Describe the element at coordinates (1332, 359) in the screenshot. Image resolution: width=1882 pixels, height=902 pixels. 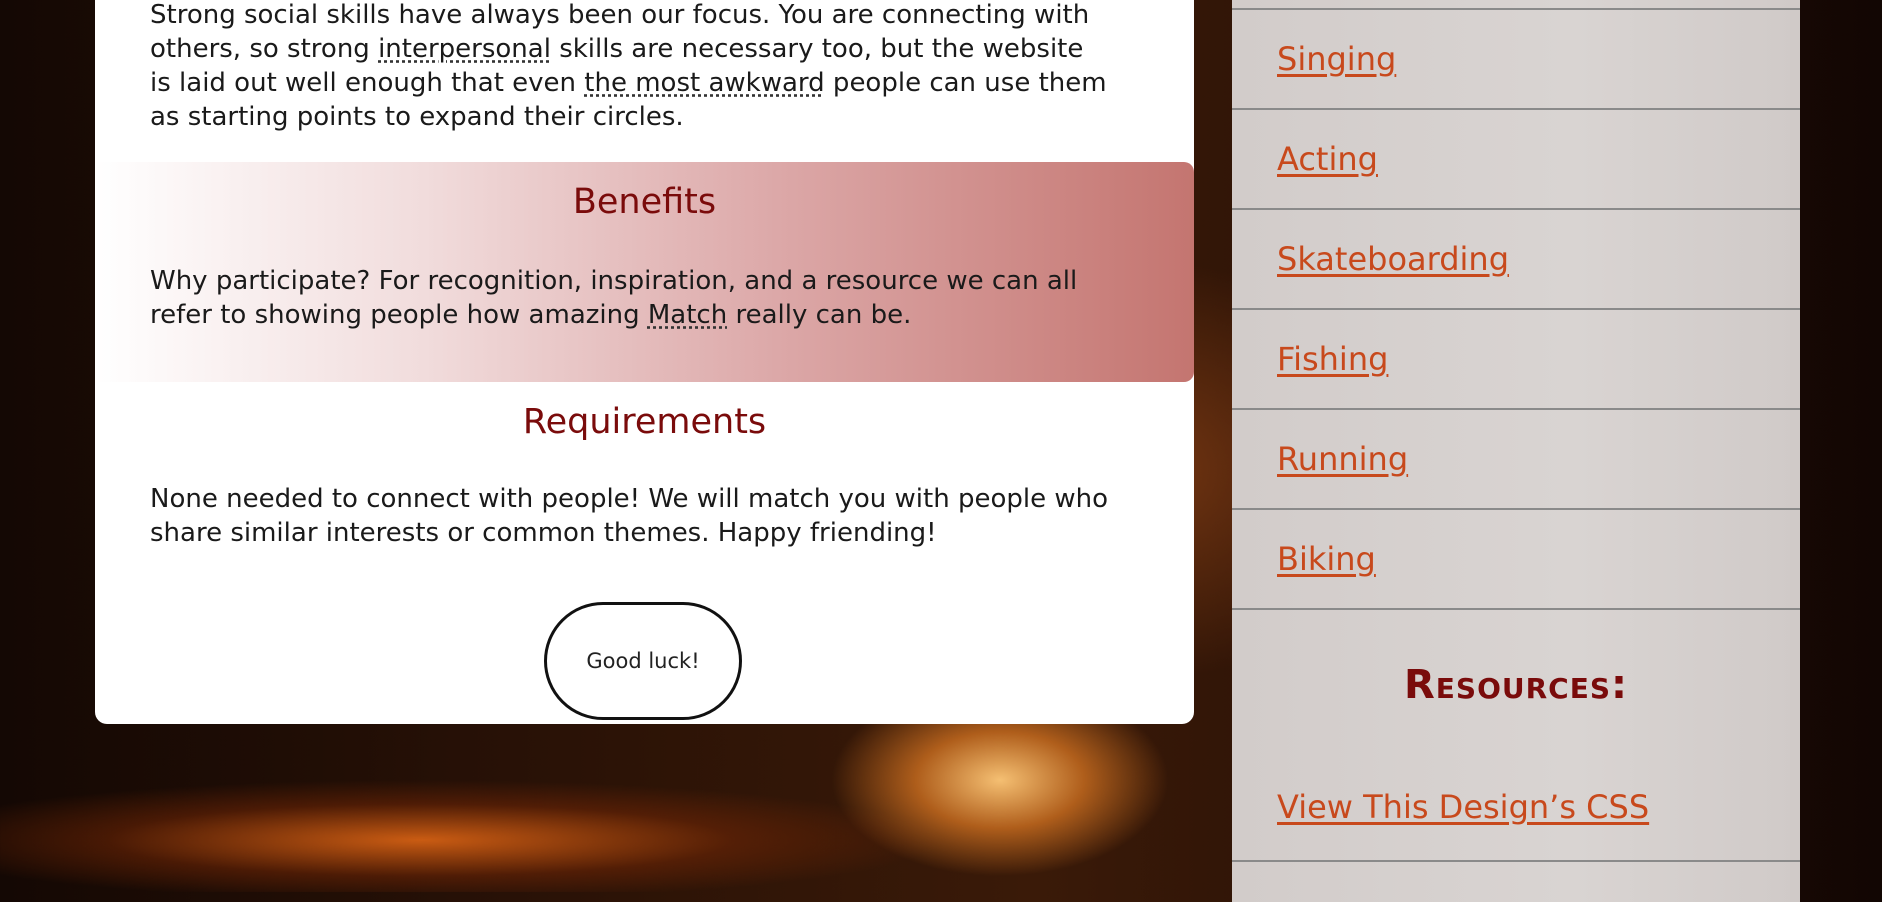
I see `sidebar-link-fishing: Fishing` at that location.